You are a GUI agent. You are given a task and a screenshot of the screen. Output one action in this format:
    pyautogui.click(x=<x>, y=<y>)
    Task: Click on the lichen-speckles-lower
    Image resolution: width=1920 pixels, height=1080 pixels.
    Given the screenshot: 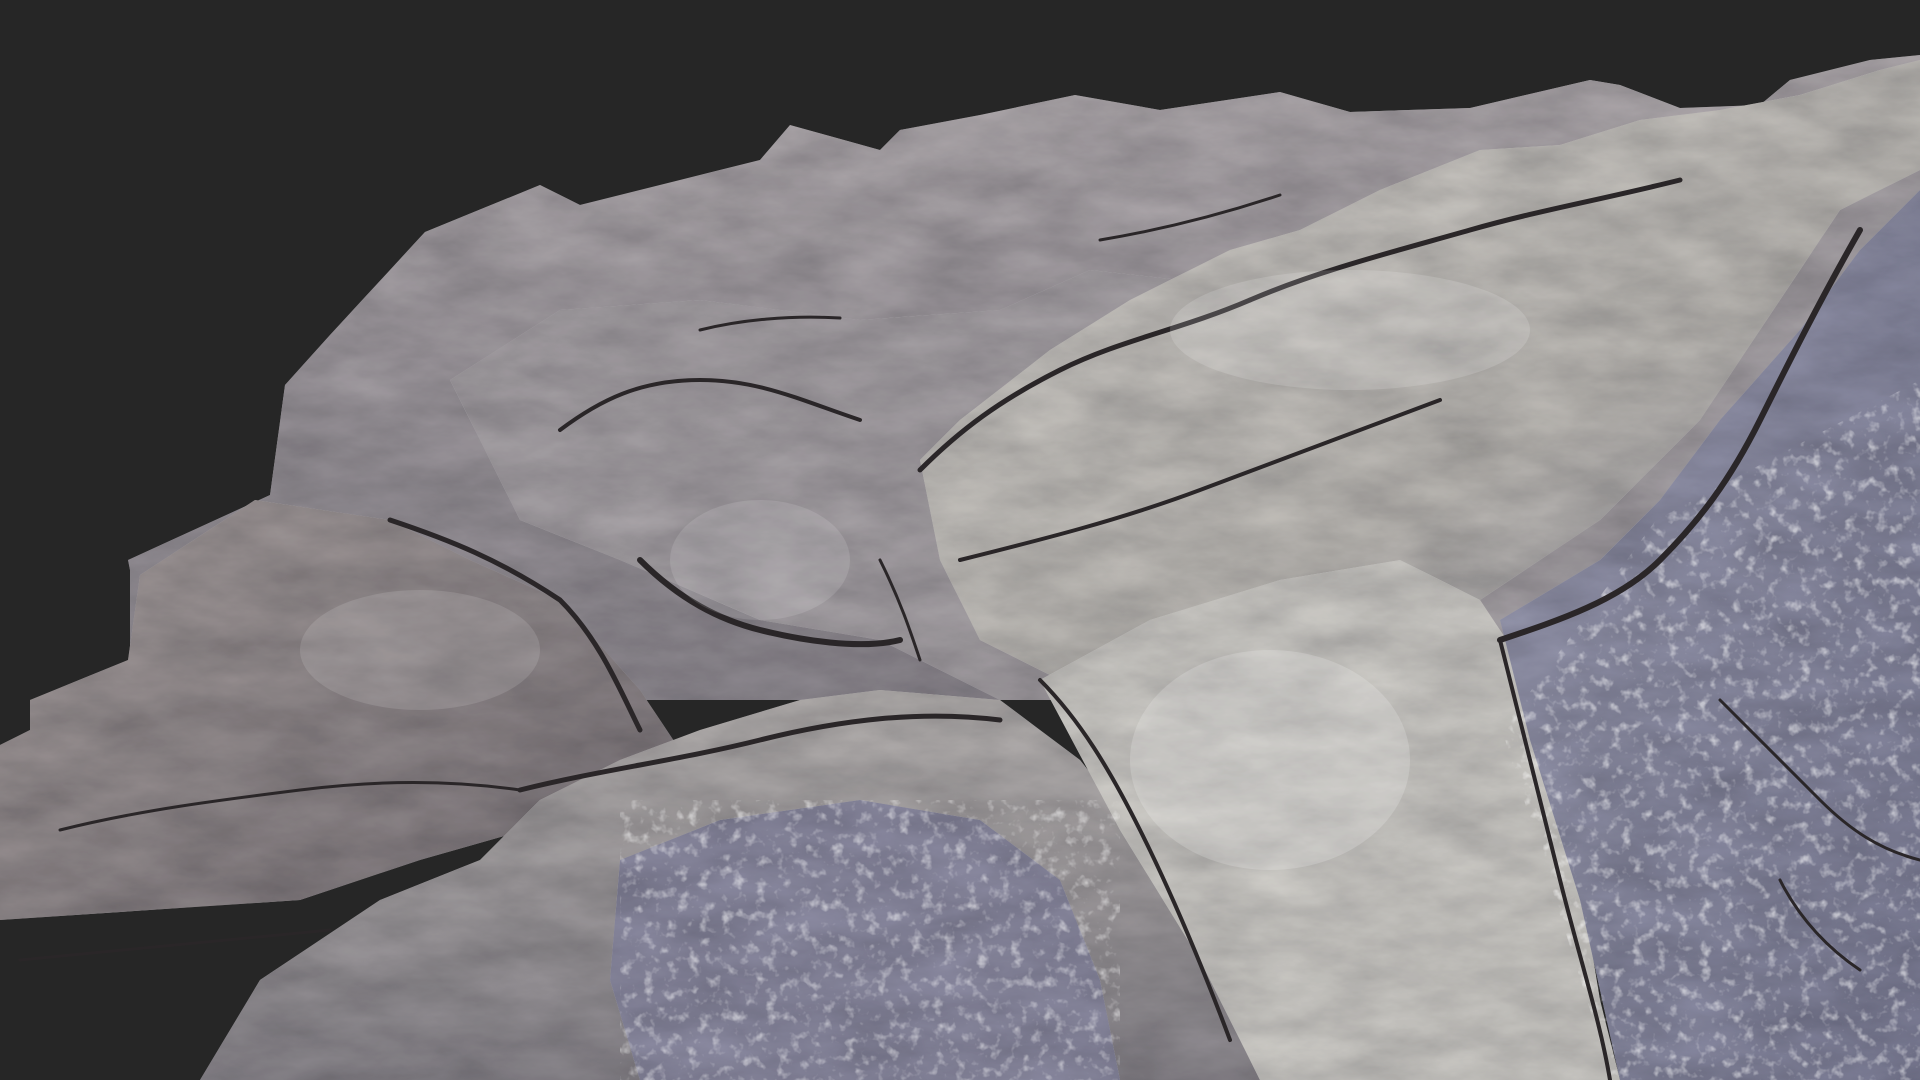 What is the action you would take?
    pyautogui.click(x=870, y=940)
    